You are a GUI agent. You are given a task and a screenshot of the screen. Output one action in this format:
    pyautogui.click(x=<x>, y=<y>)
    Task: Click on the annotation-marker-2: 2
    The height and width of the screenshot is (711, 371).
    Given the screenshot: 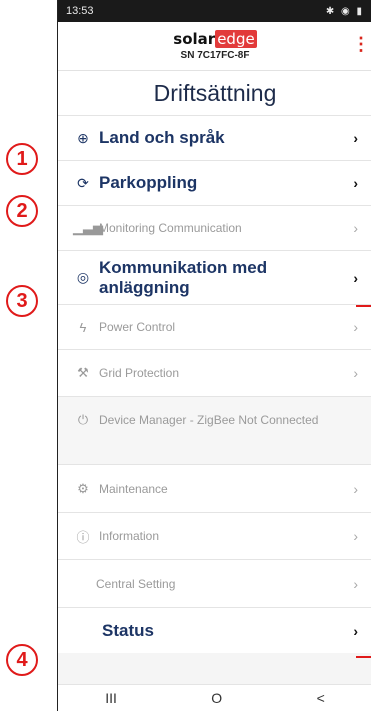 What is the action you would take?
    pyautogui.click(x=22, y=211)
    